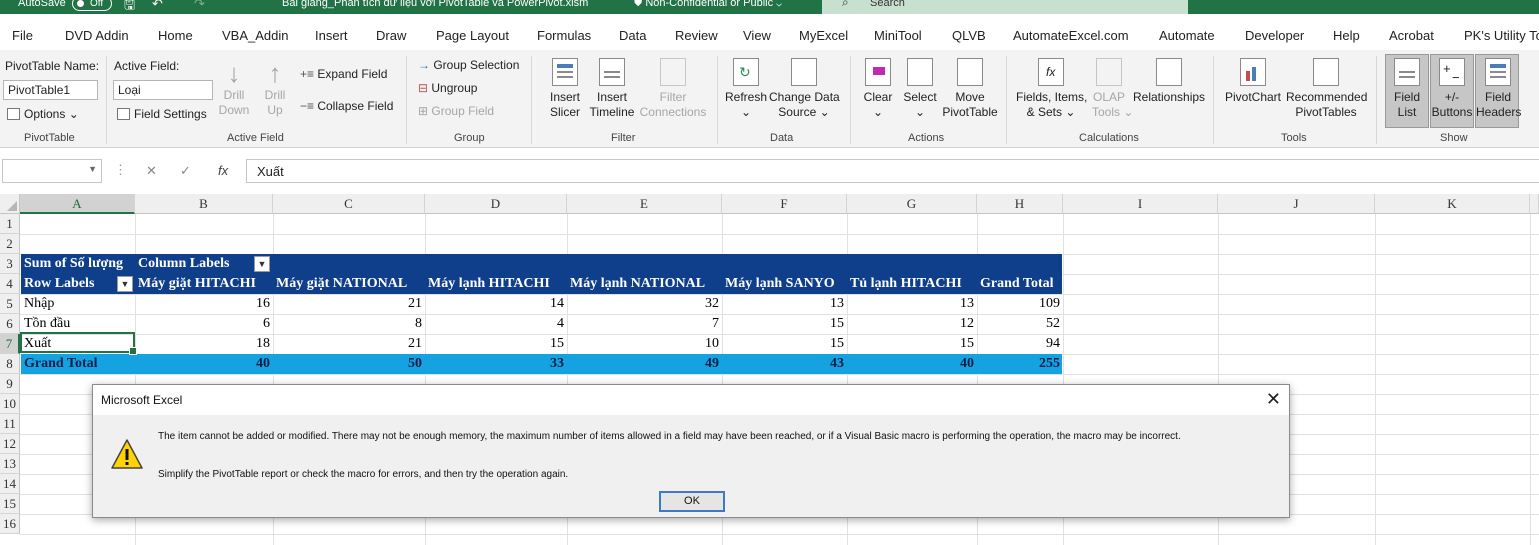 This screenshot has height=545, width=1539. What do you see at coordinates (1411, 35) in the screenshot?
I see `tab-acrobat: Acrobat` at bounding box center [1411, 35].